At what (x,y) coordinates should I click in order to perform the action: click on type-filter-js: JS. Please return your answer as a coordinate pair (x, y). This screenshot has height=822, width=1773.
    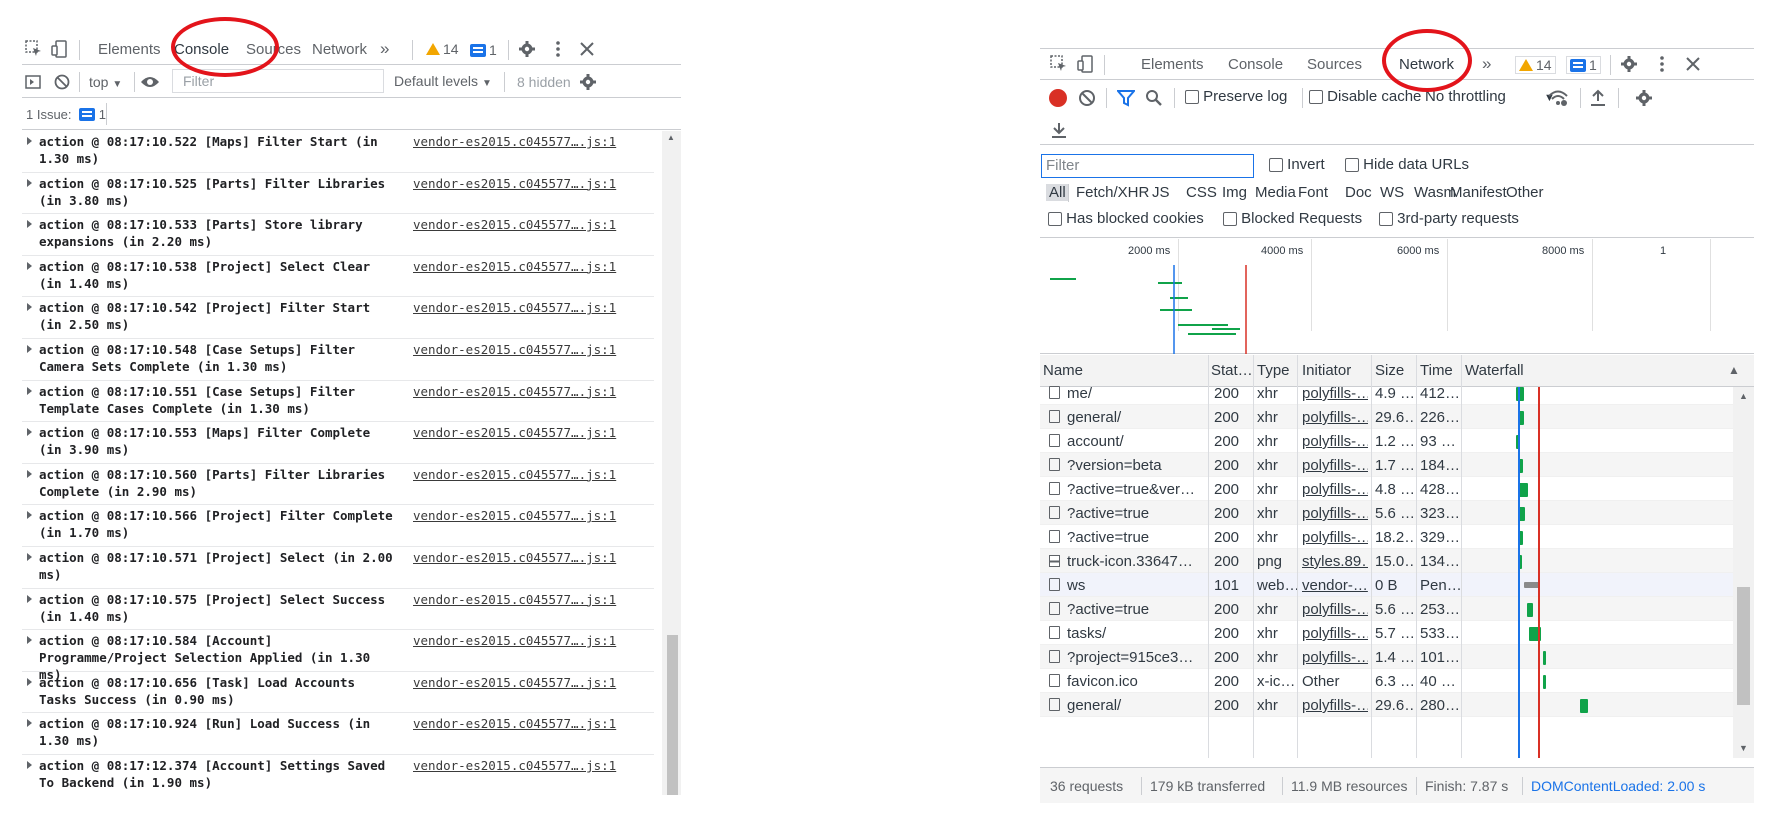
    Looking at the image, I should click on (1161, 192).